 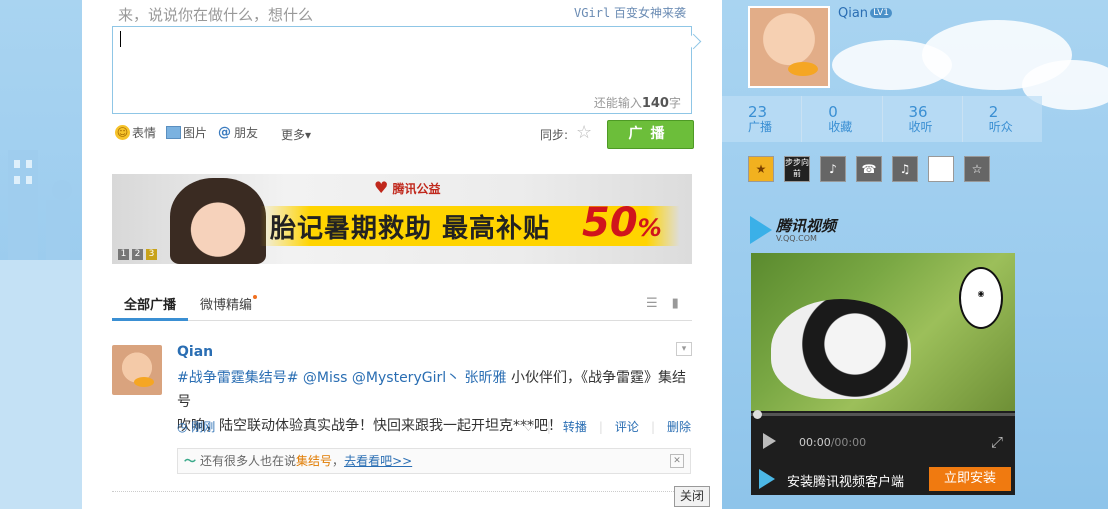 I want to click on banner-pager: 1 2 3, so click(x=137, y=254).